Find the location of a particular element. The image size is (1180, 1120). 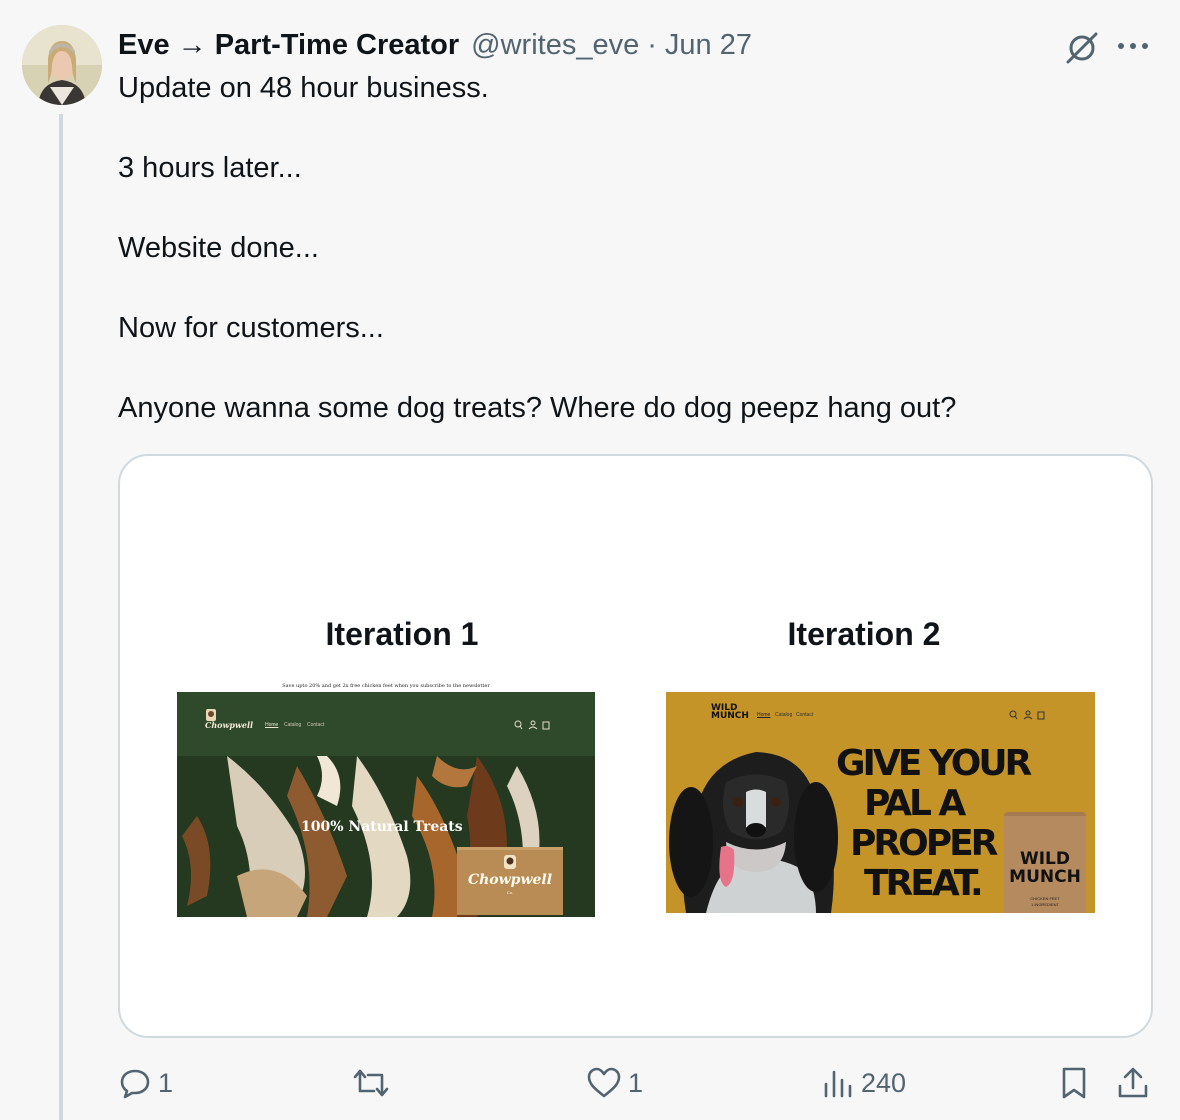

views-icon is located at coordinates (838, 1084).